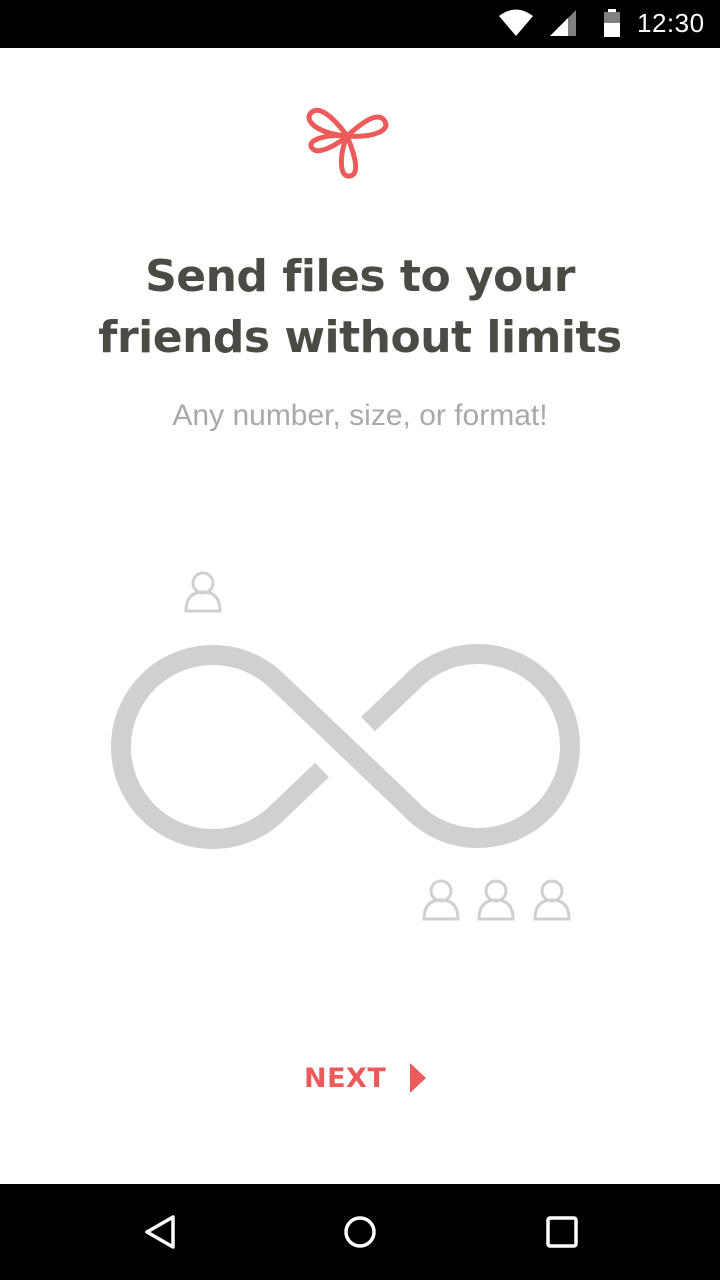 The image size is (720, 1280). What do you see at coordinates (360, 24) in the screenshot?
I see `status-bar: 12:30` at bounding box center [360, 24].